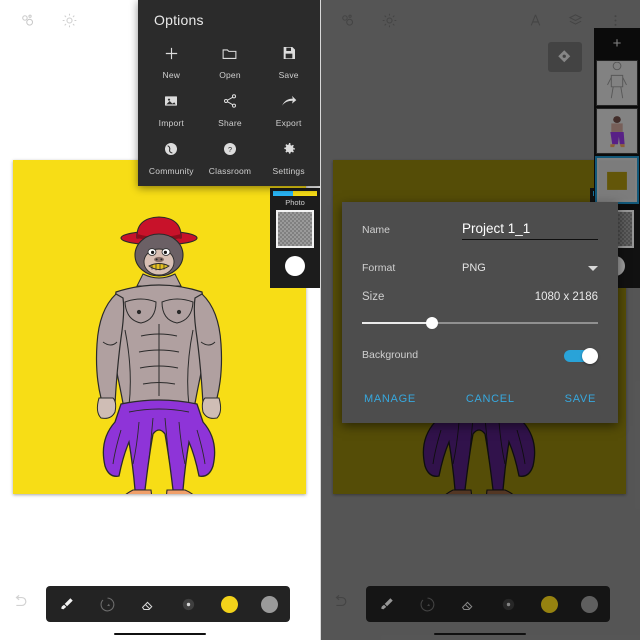  I want to click on slider-track-fill, so click(396, 323).